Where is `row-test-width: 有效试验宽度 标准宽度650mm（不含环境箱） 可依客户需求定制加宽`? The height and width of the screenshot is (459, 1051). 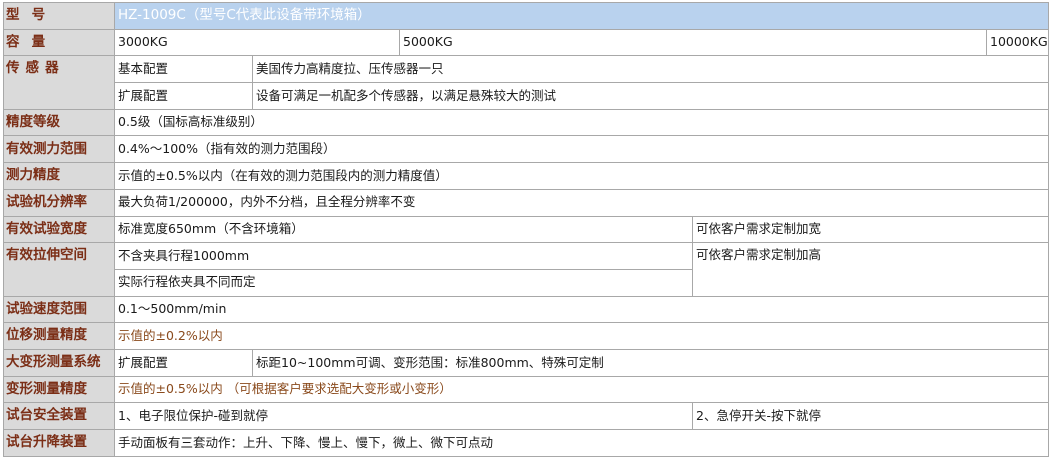 row-test-width: 有效试验宽度 标准宽度650mm（不含环境箱） 可依客户需求定制加宽 is located at coordinates (526, 229).